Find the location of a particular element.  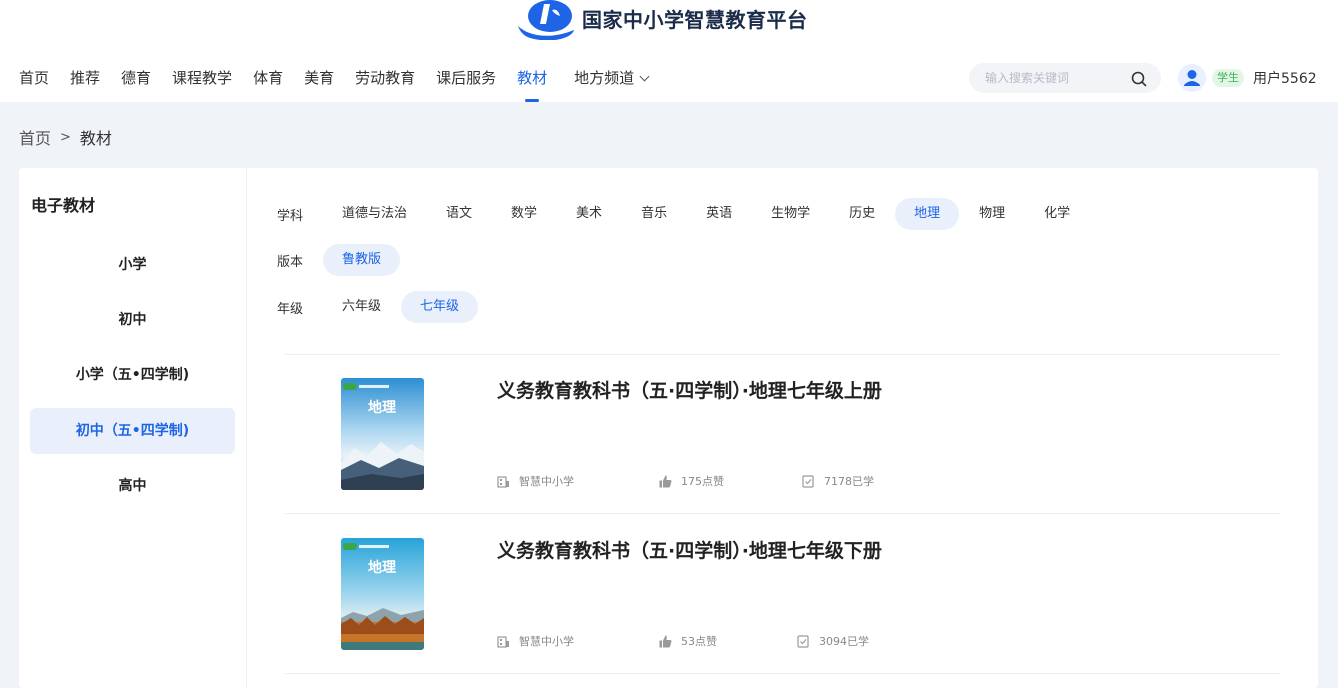

stage-senior: 高中 is located at coordinates (132, 486).